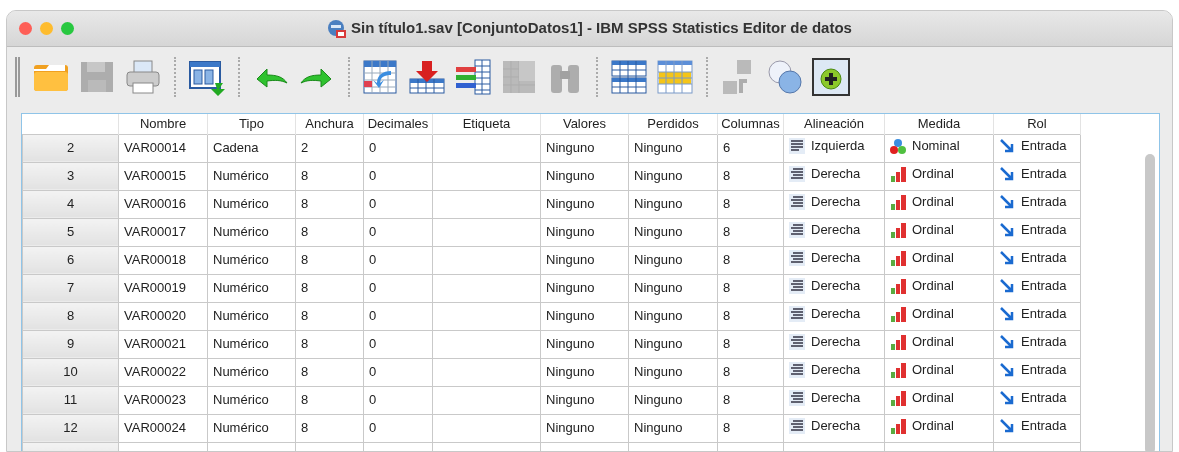  Describe the element at coordinates (838, 146) in the screenshot. I see `alignment-value: Izquierda` at that location.